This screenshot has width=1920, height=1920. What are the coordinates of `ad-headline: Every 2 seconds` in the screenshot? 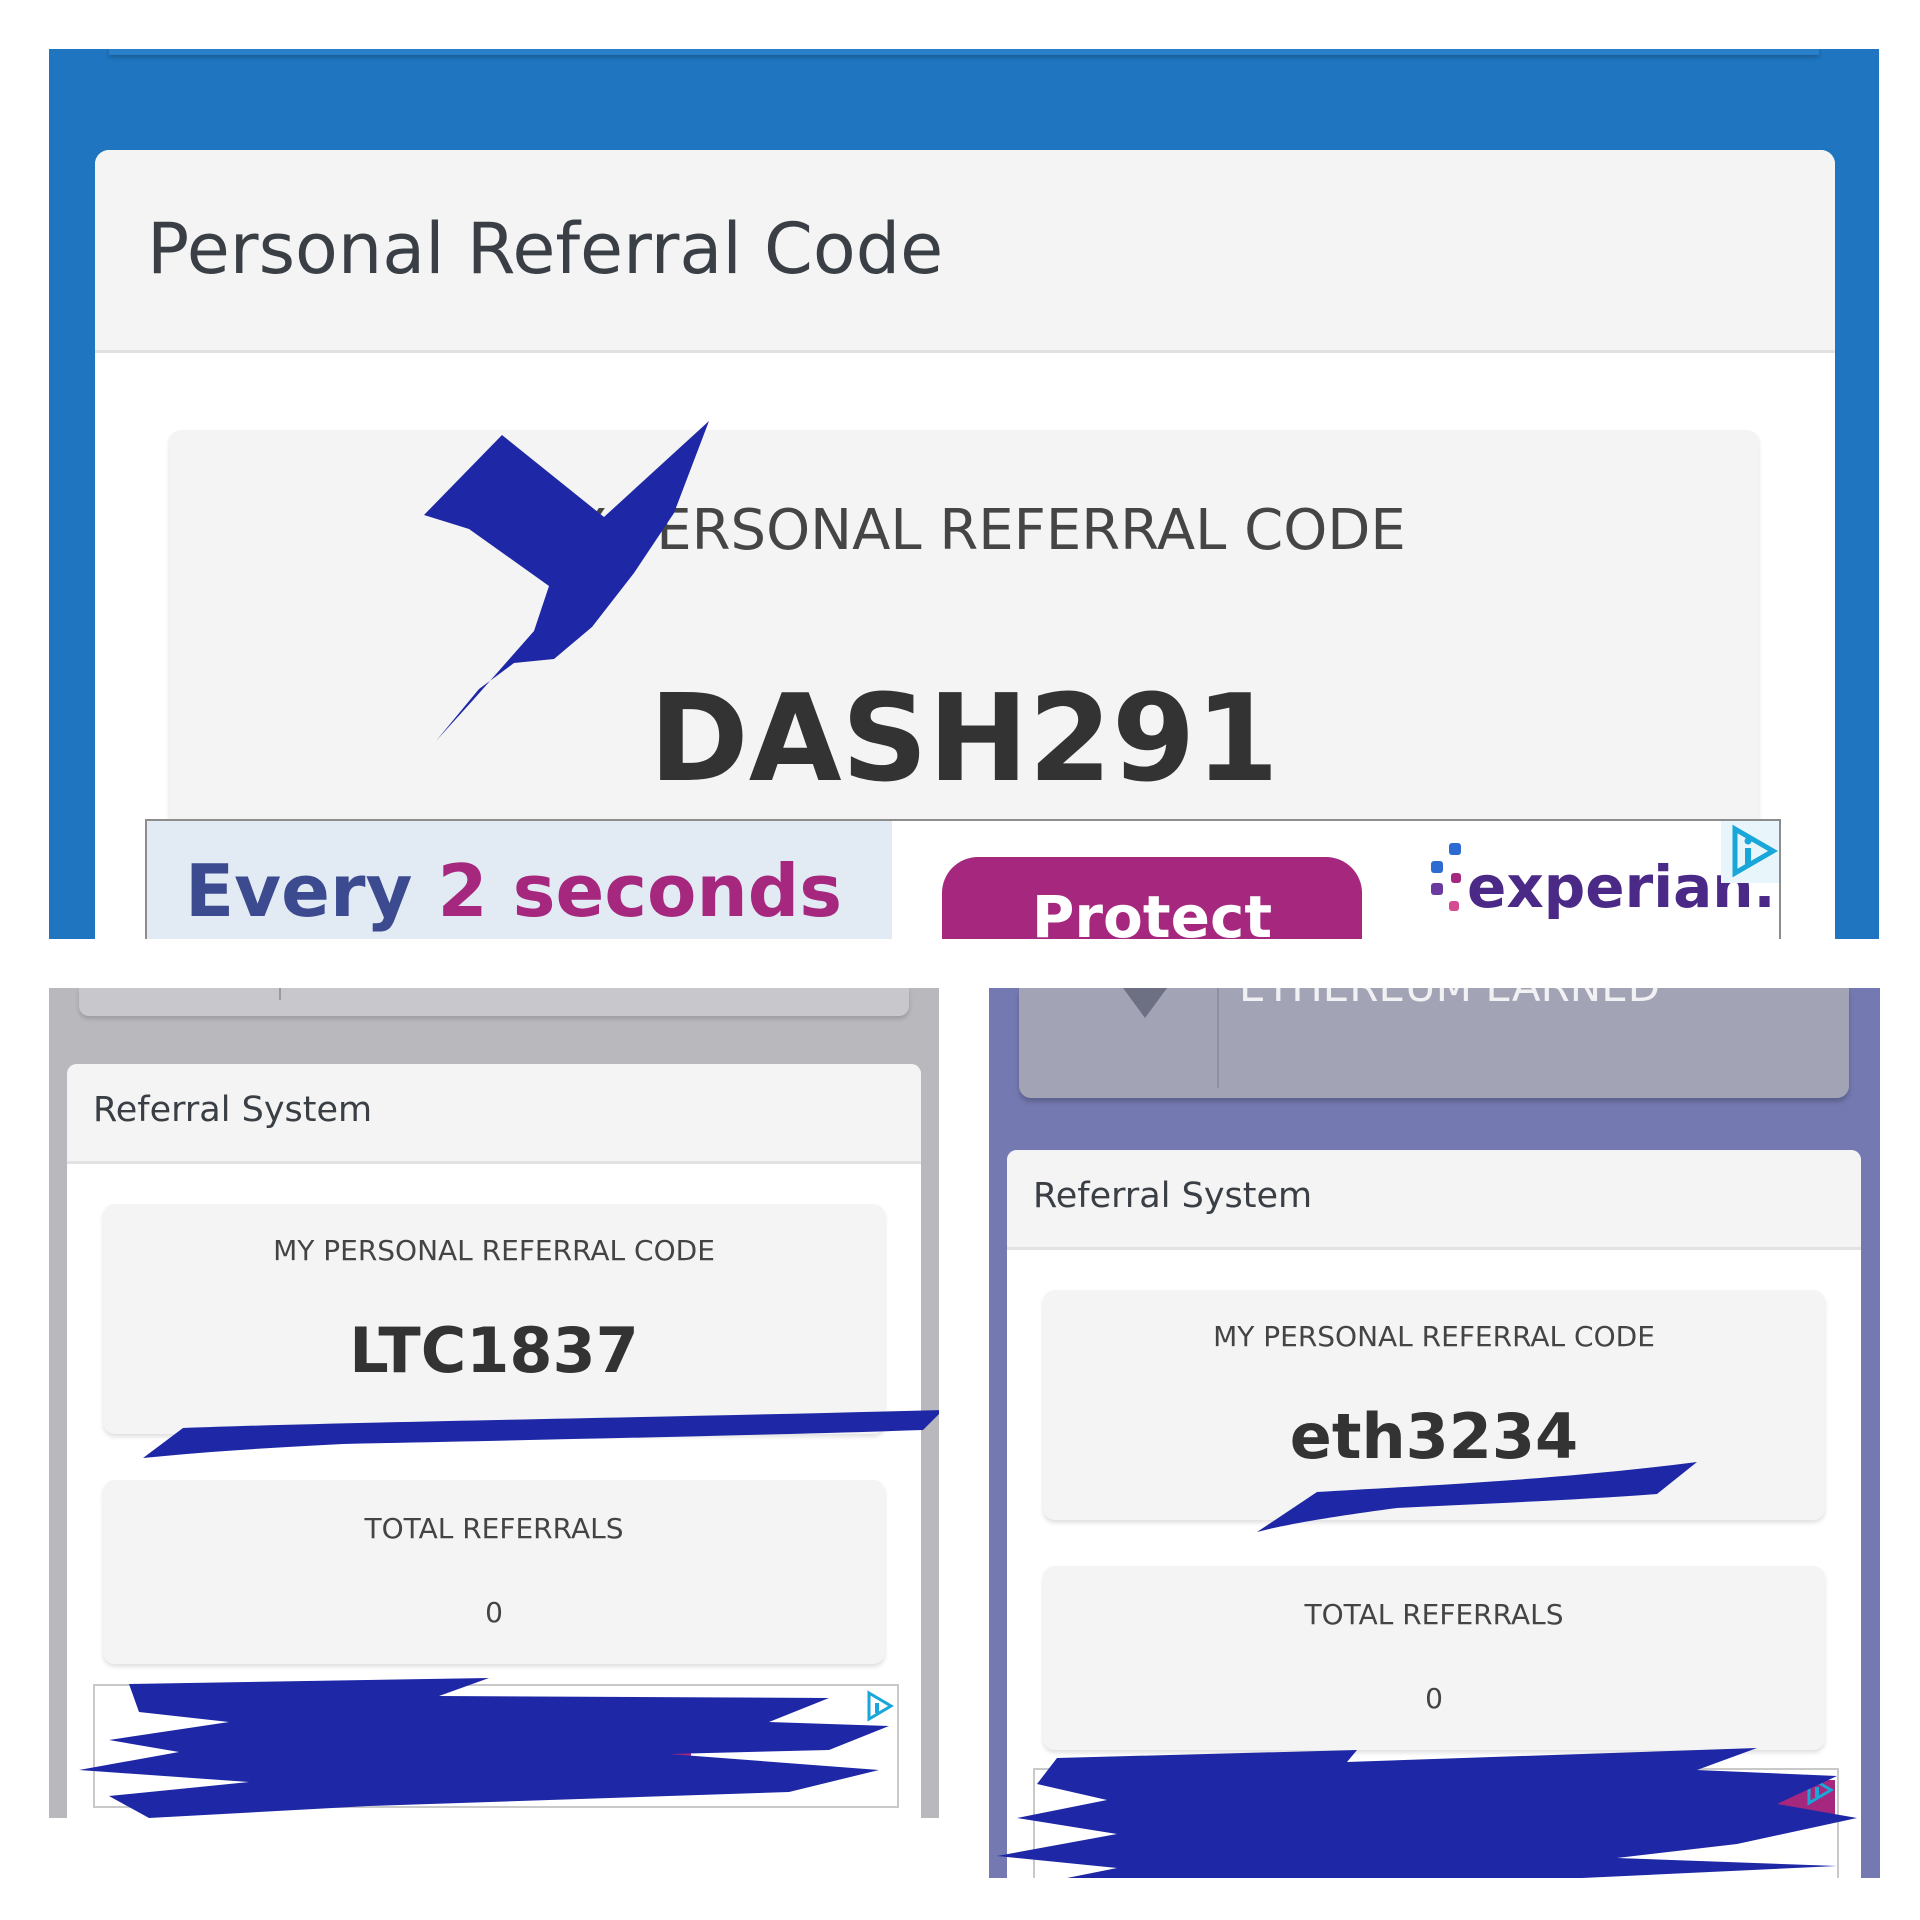 It's located at (513, 891).